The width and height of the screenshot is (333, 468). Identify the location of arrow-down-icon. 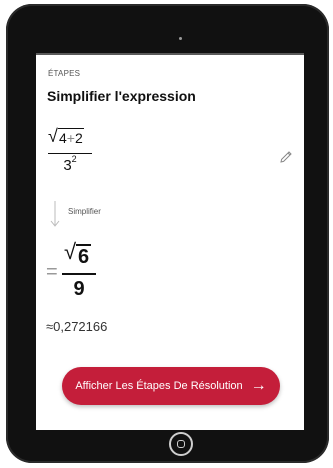
(55, 214).